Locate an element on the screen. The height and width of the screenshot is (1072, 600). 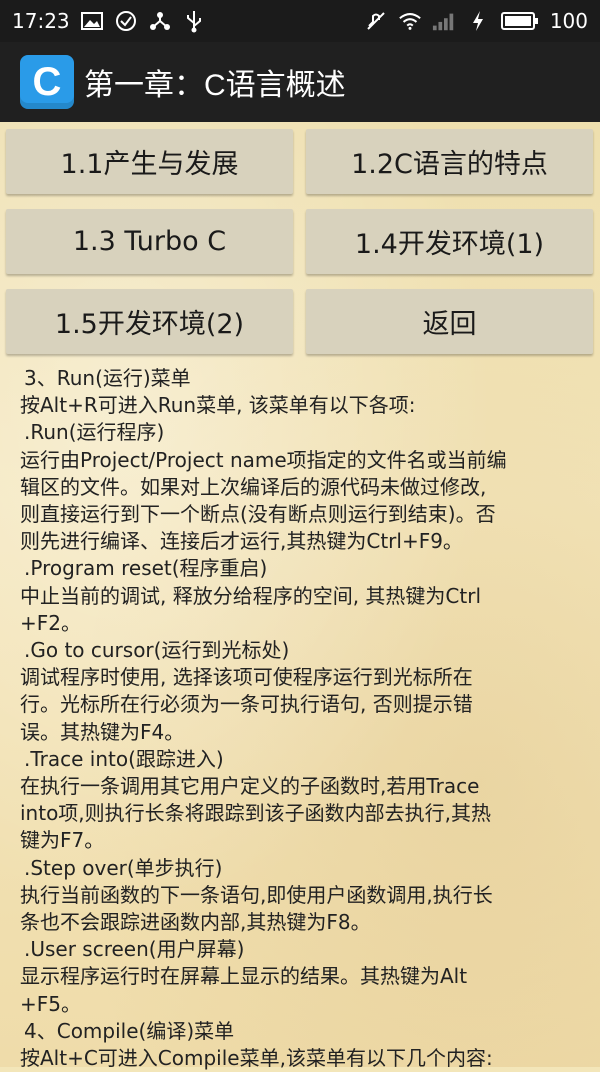
text-line: +F5。 is located at coordinates (50, 1003).